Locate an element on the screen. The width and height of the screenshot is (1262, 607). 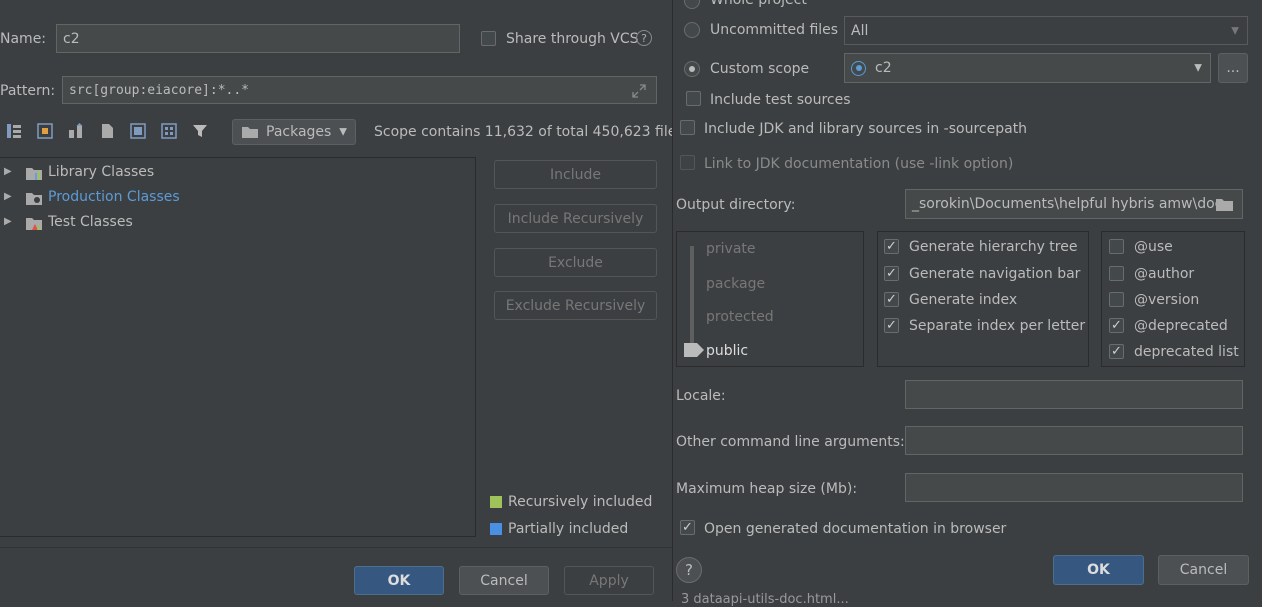
whole-project-label: Whole project is located at coordinates (758, 4).